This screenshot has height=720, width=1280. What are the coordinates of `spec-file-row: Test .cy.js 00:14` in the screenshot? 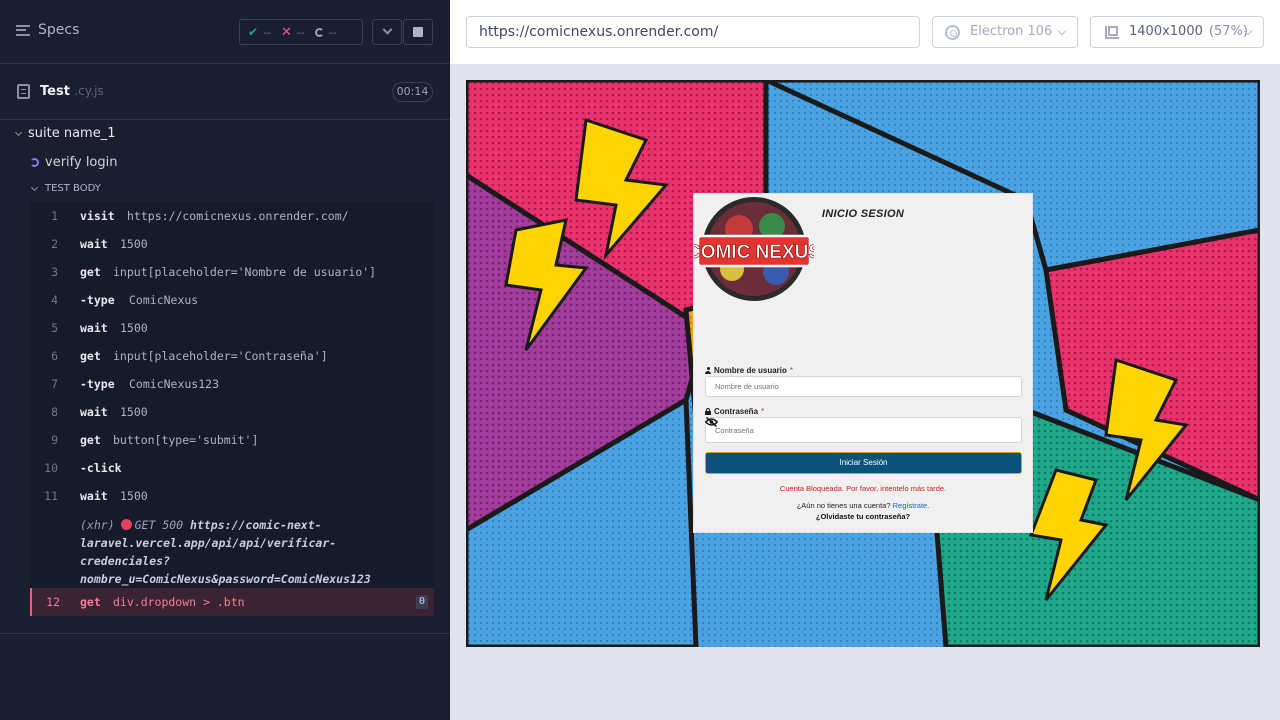 It's located at (225, 92).